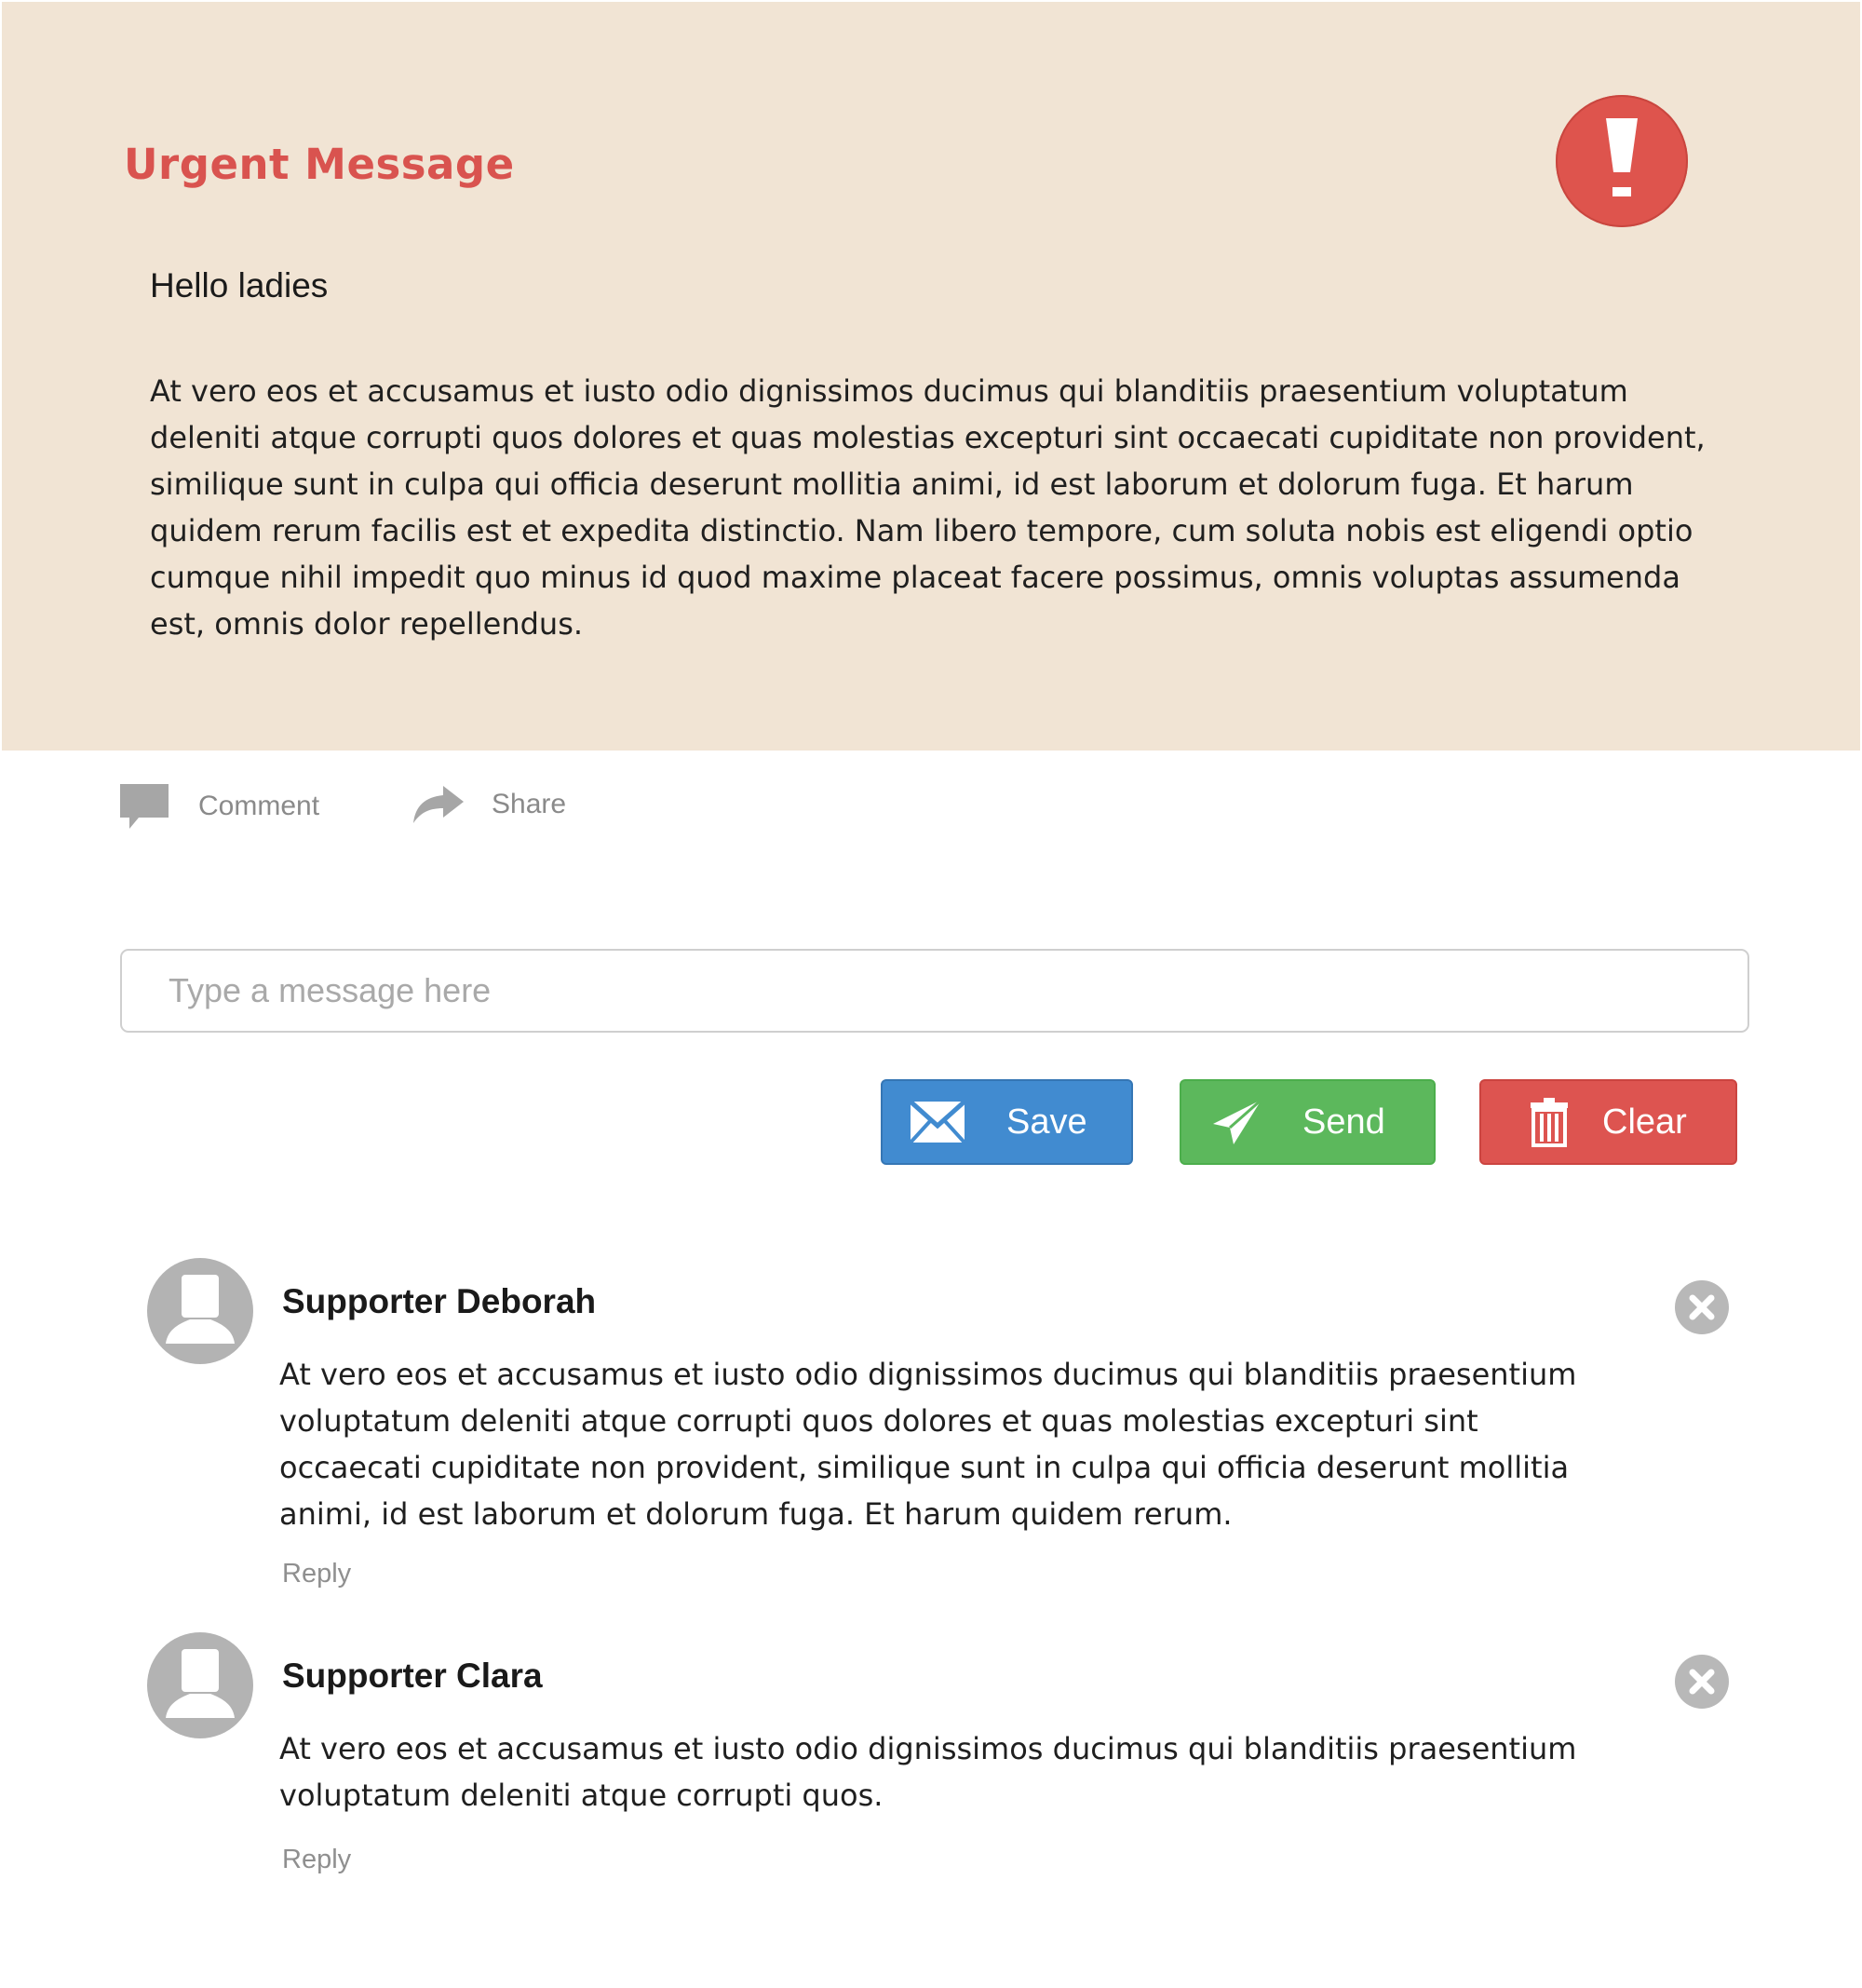  Describe the element at coordinates (938, 1122) in the screenshot. I see `envelope-icon` at that location.